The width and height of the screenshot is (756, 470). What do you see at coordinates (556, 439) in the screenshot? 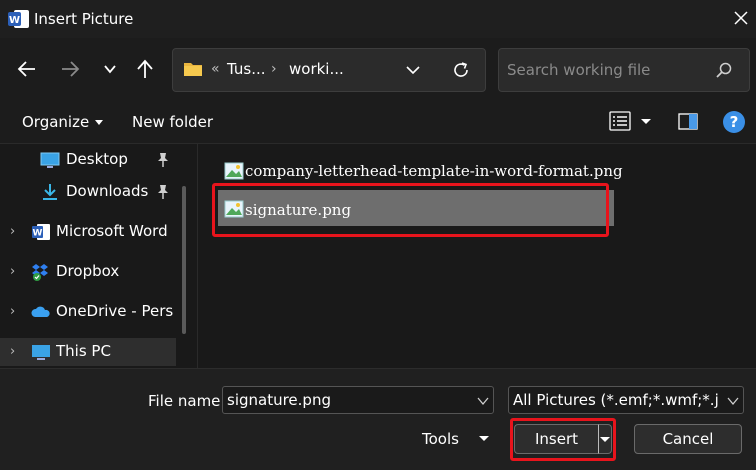
I see `insert-button: Insert` at bounding box center [556, 439].